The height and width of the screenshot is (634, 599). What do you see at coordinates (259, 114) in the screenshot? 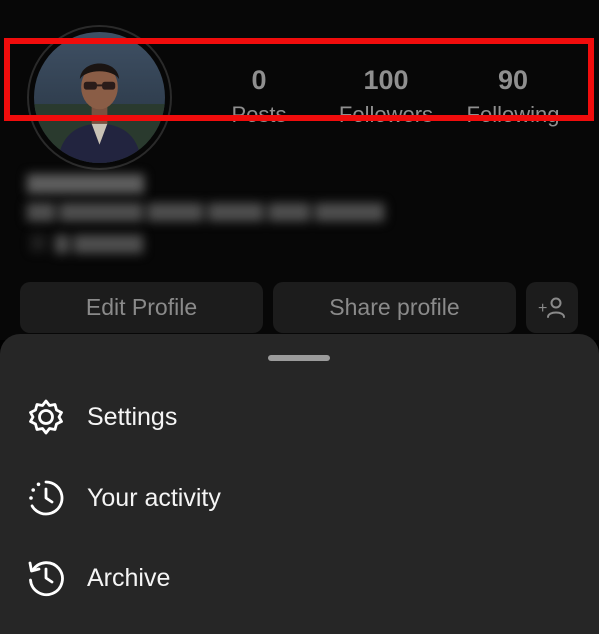
I see `posts-label: Posts` at bounding box center [259, 114].